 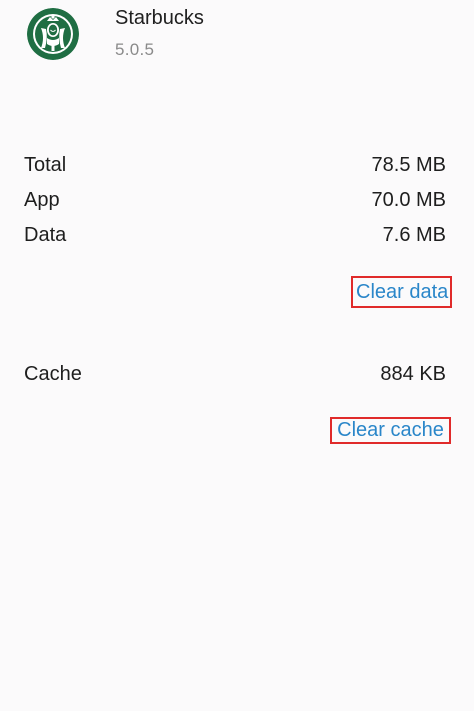 What do you see at coordinates (42, 200) in the screenshot?
I see `storage-label: App` at bounding box center [42, 200].